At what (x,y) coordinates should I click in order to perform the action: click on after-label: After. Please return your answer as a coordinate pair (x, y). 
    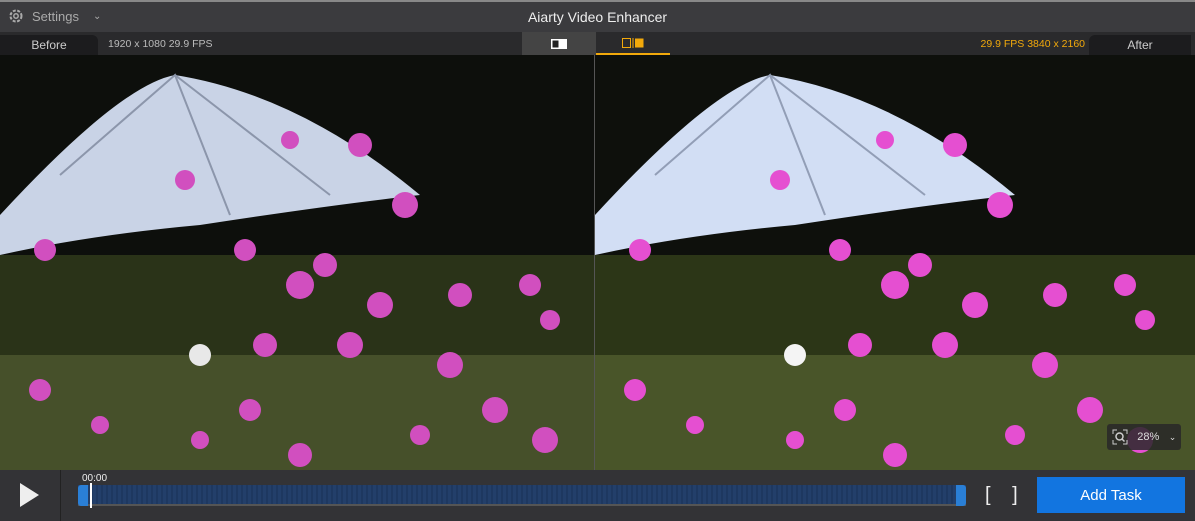
    Looking at the image, I should click on (1140, 45).